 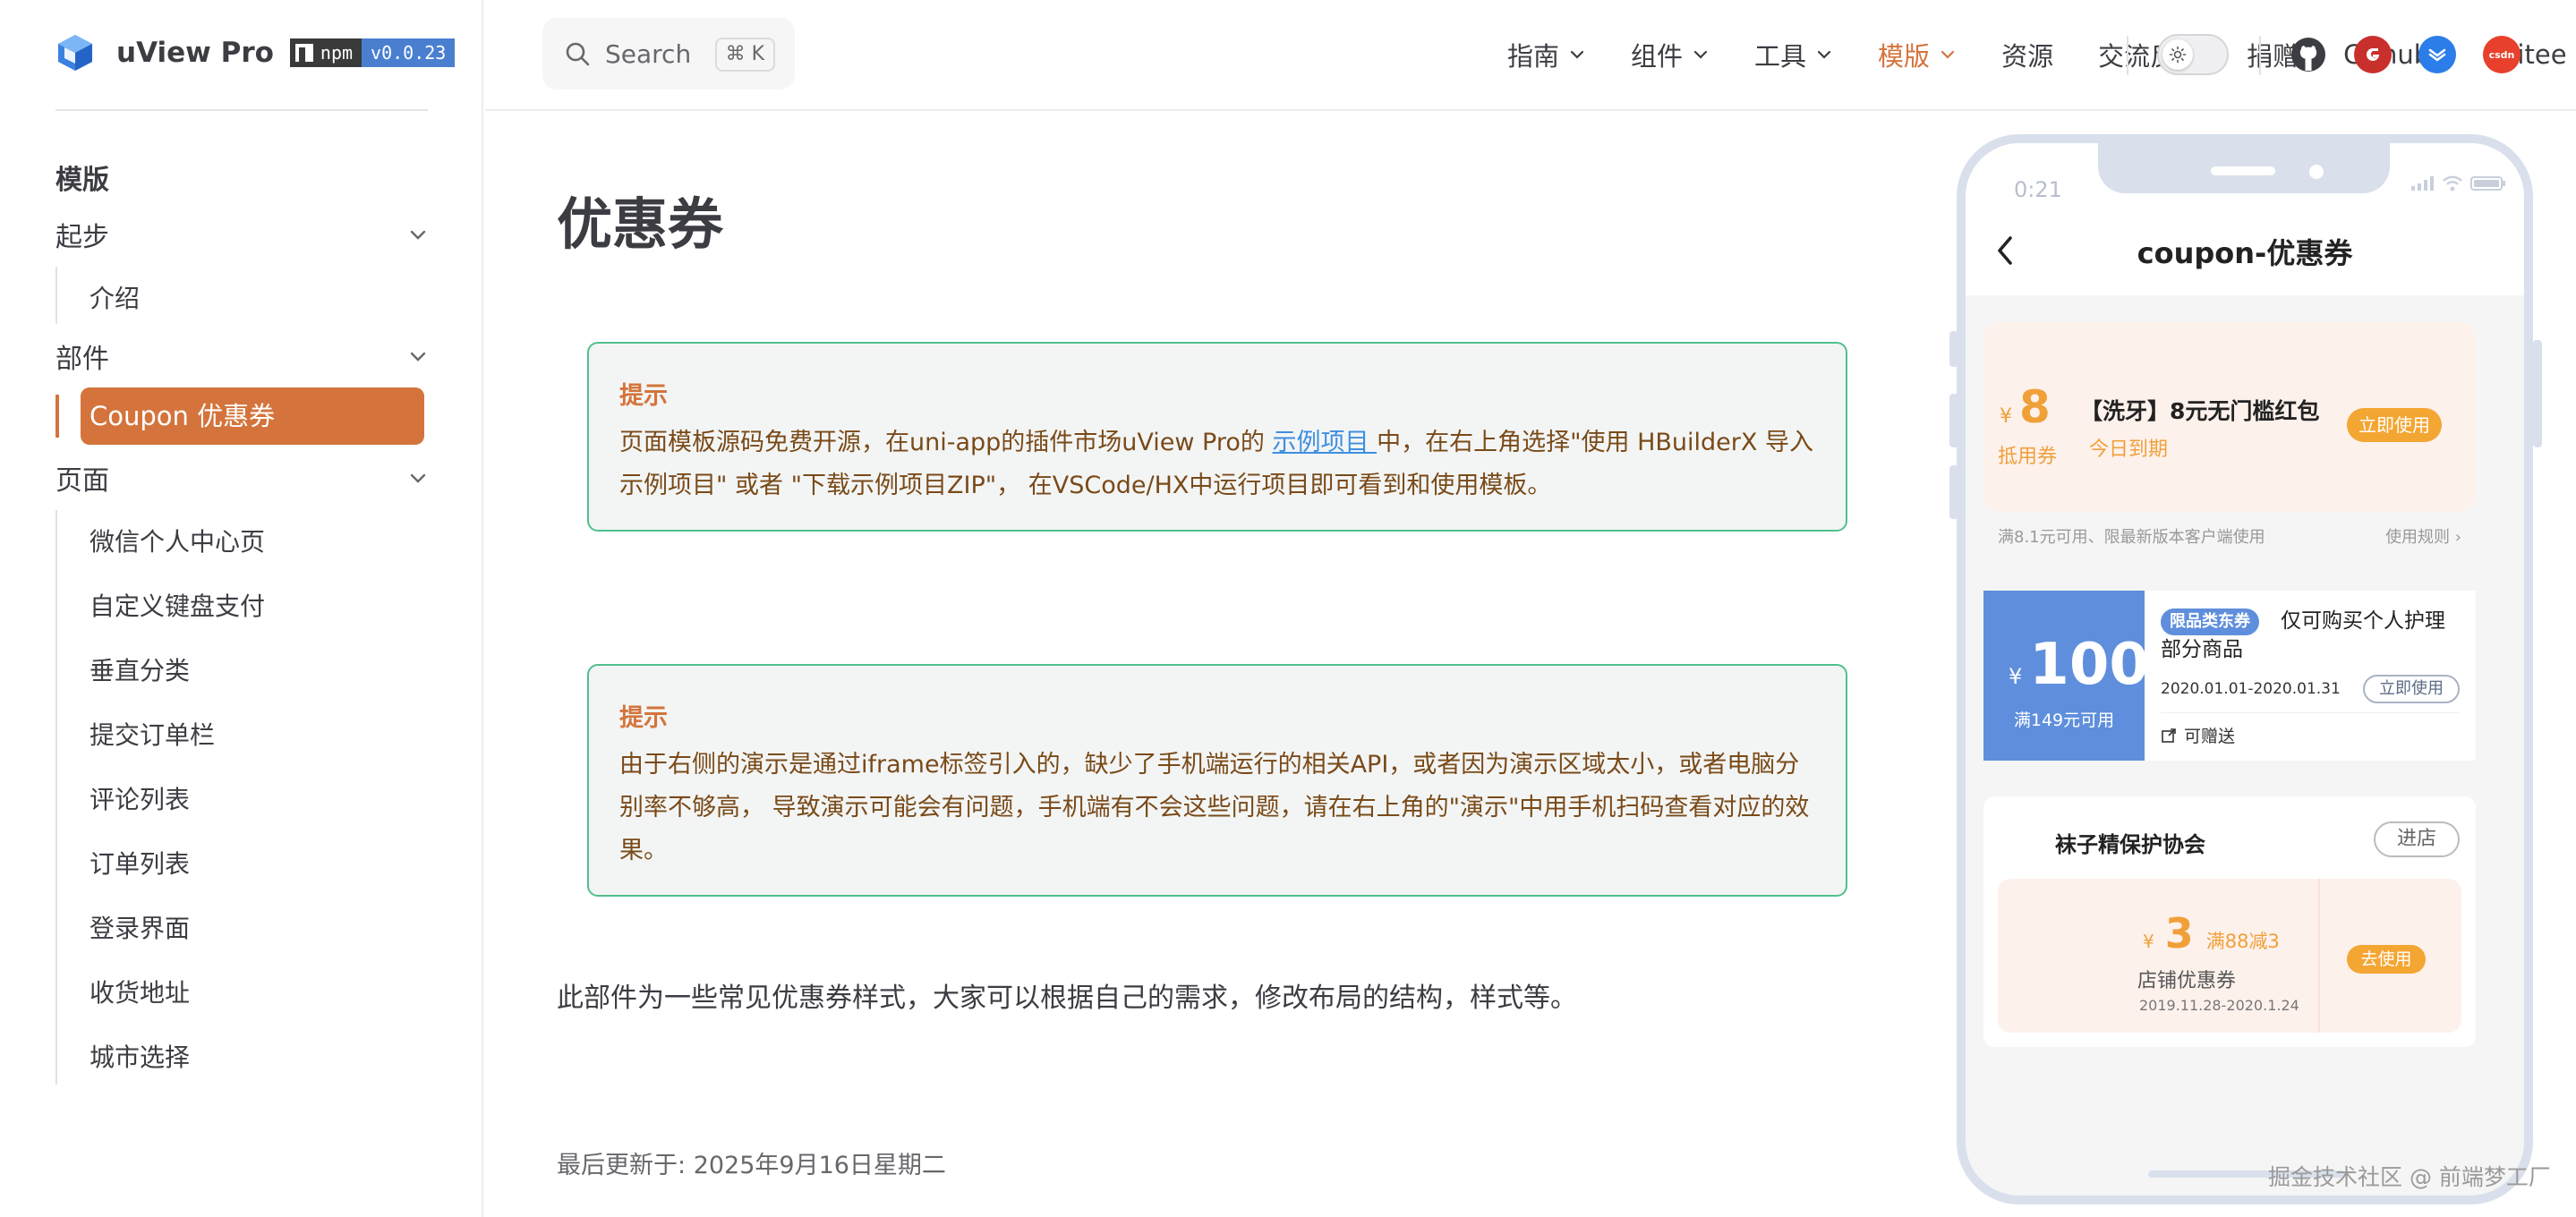 What do you see at coordinates (1670, 54) in the screenshot?
I see `menu-item-components: 组件` at bounding box center [1670, 54].